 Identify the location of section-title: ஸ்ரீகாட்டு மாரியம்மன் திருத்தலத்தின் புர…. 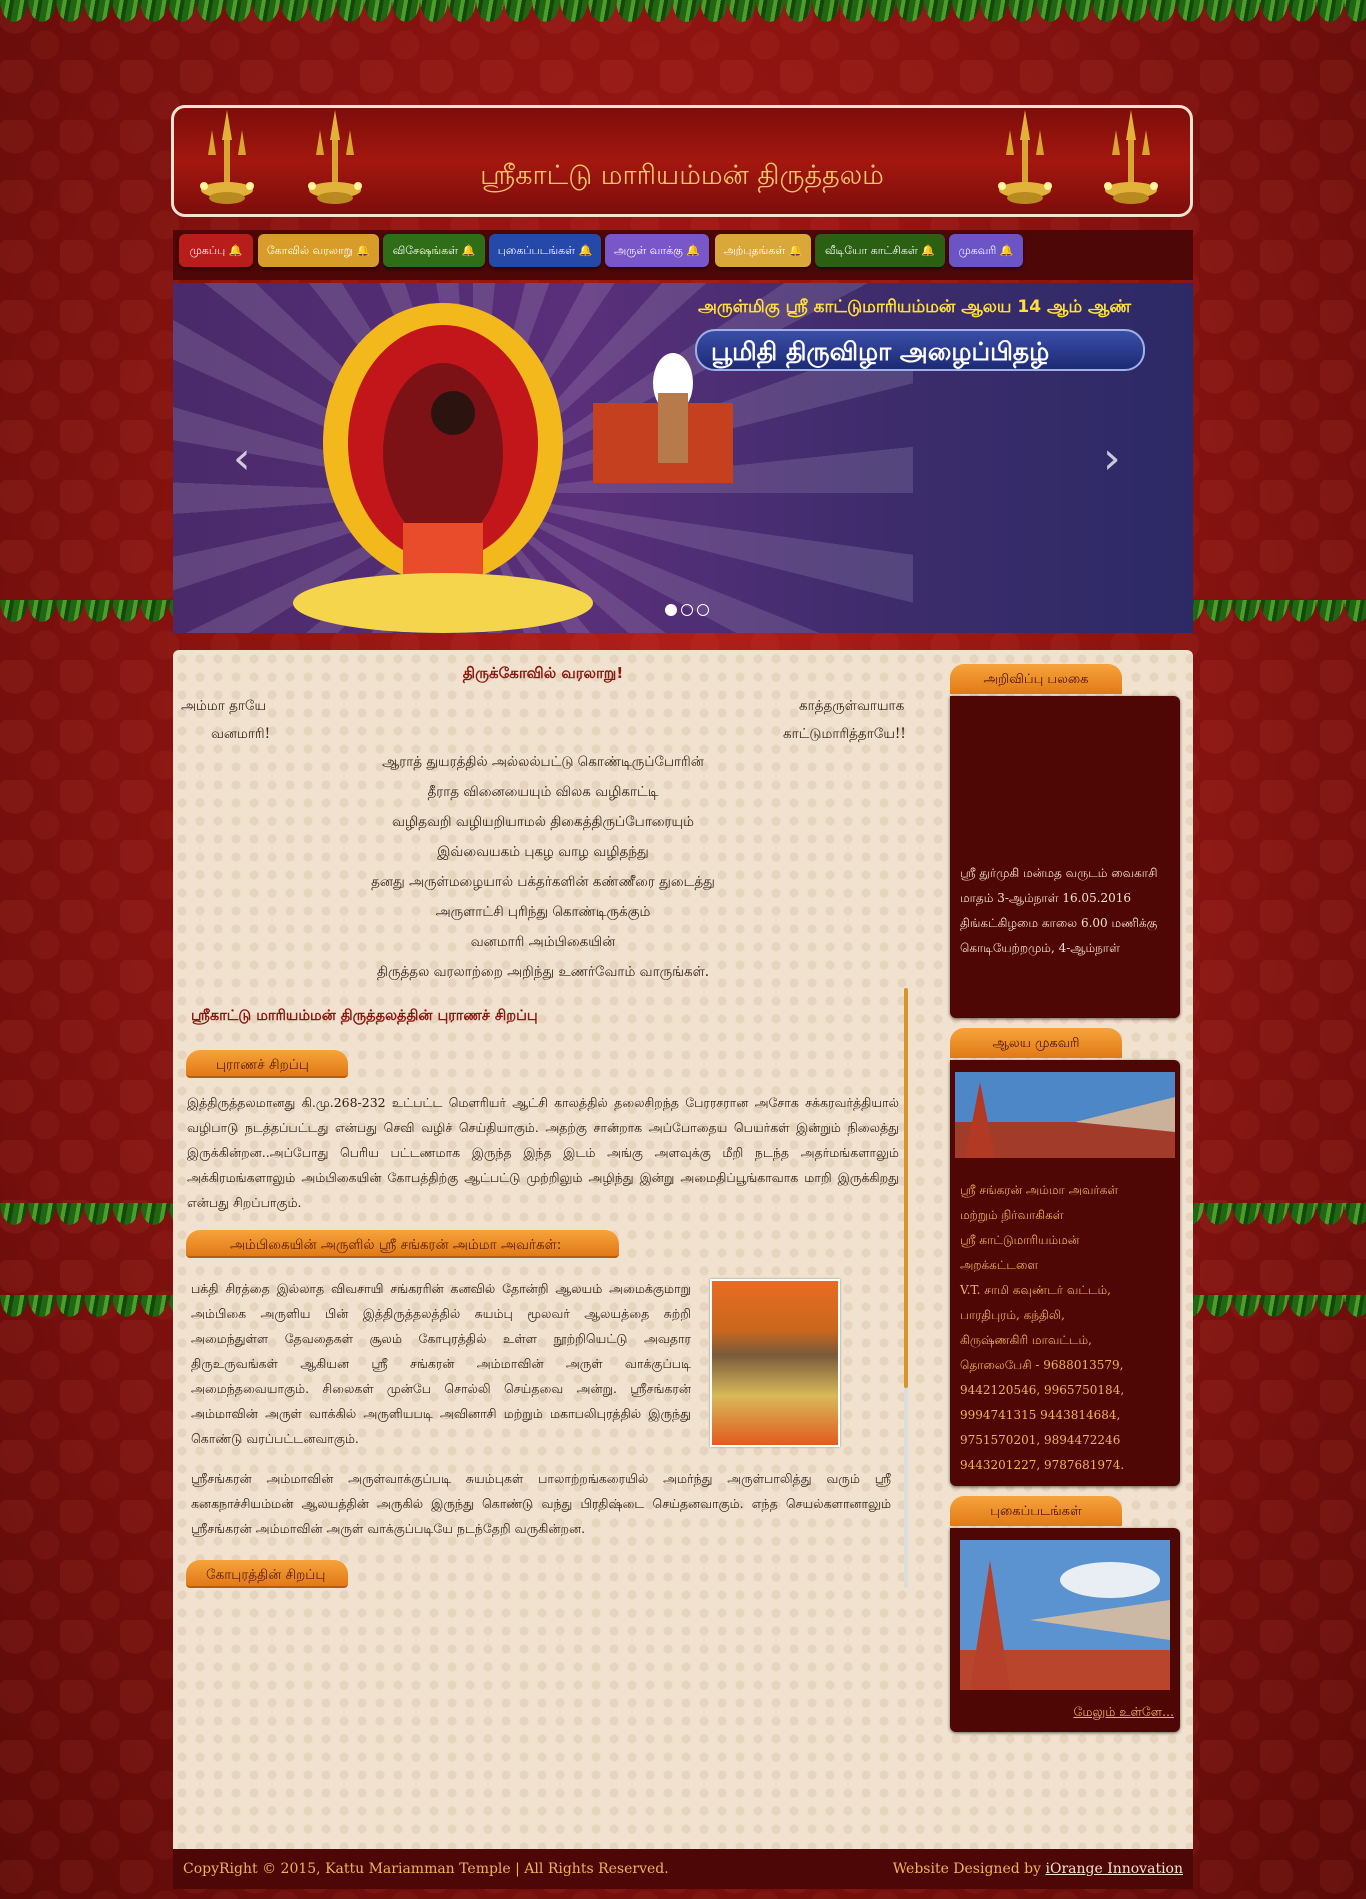
(364, 1016).